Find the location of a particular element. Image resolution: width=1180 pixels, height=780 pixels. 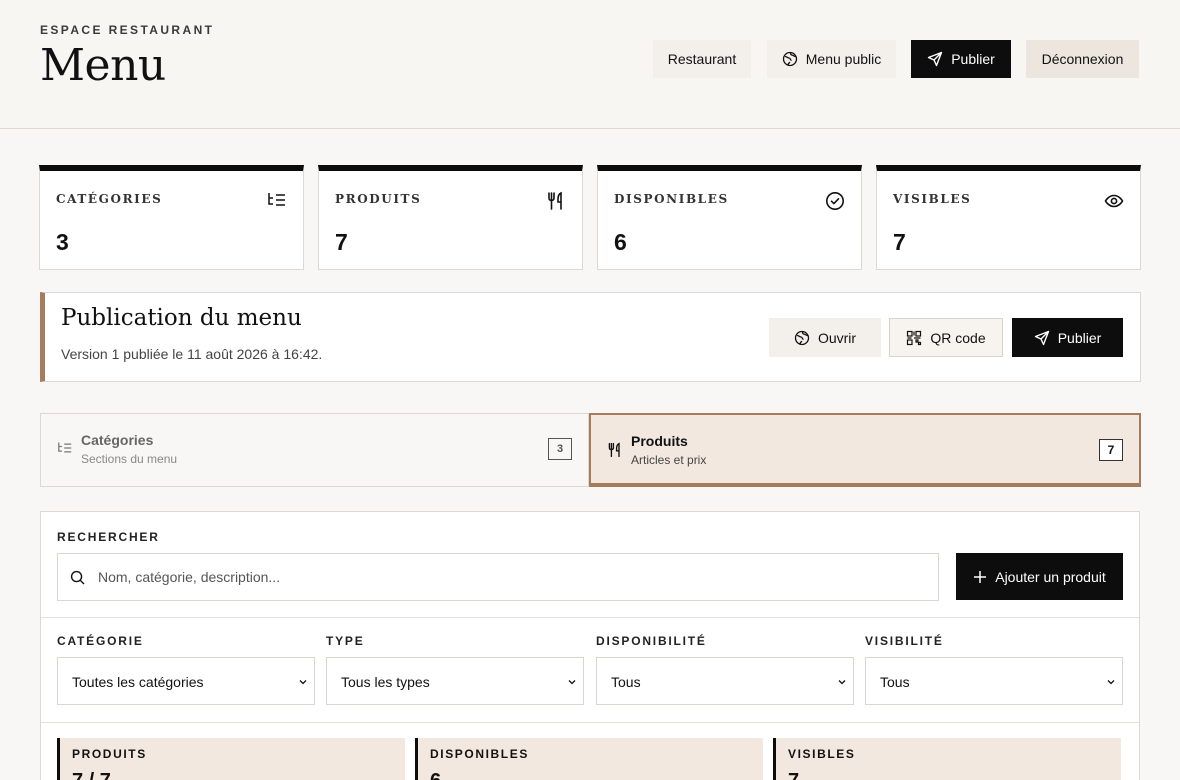

availability-select: Tous is located at coordinates (725, 681).